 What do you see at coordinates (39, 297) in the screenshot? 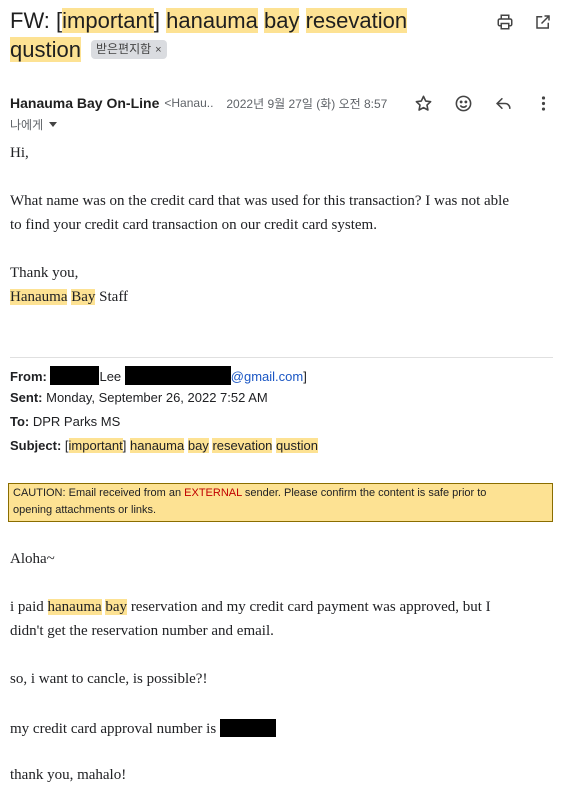
I see `sig-word-hanauma: Hanauma` at bounding box center [39, 297].